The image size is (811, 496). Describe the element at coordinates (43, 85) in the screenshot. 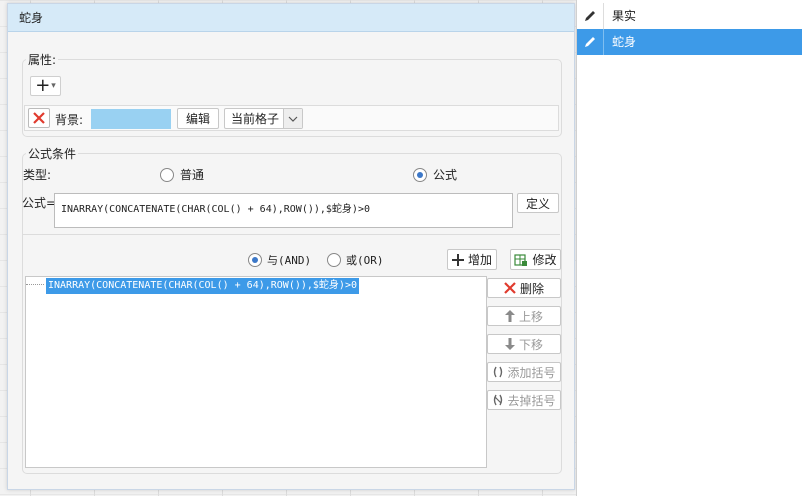

I see `plus-icon: +` at that location.